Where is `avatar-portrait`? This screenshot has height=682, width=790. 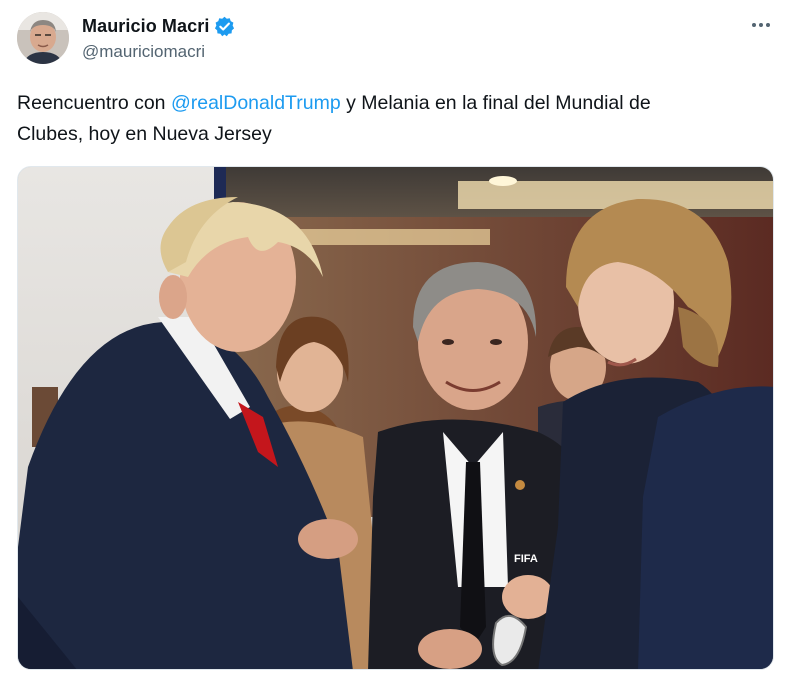
avatar-portrait is located at coordinates (43, 38).